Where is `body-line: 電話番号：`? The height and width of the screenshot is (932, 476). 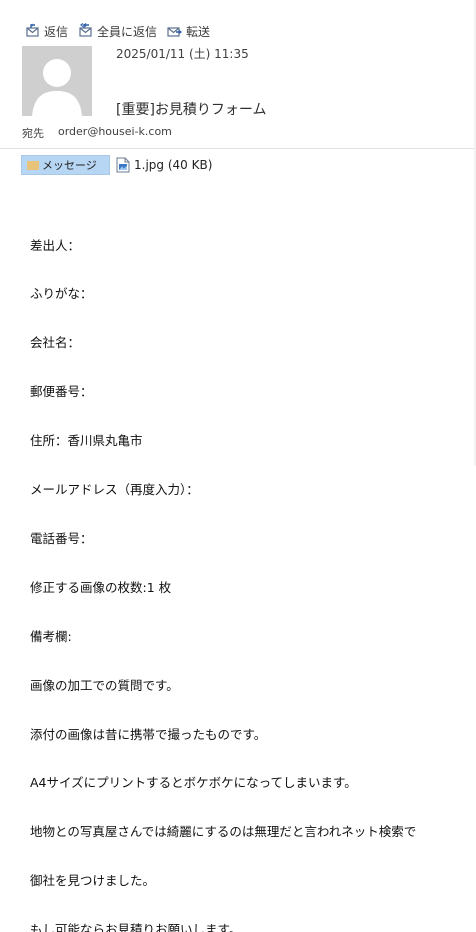
body-line: 電話番号： is located at coordinates (61, 538).